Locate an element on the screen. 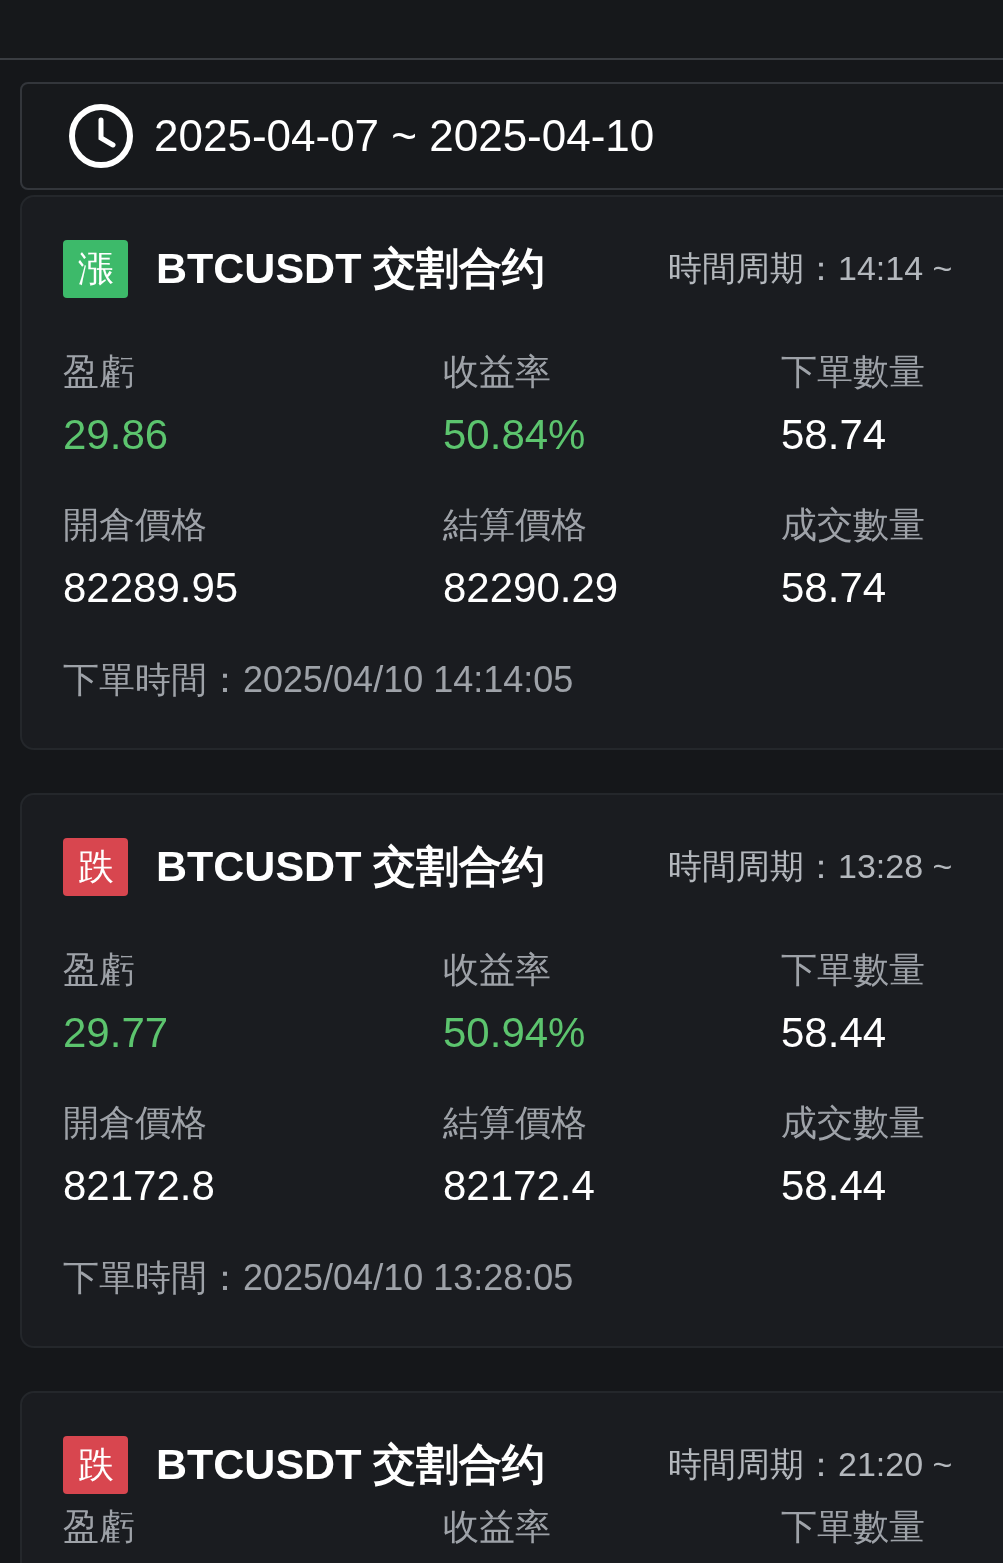  metric-value: 82172.4 is located at coordinates (519, 1186).